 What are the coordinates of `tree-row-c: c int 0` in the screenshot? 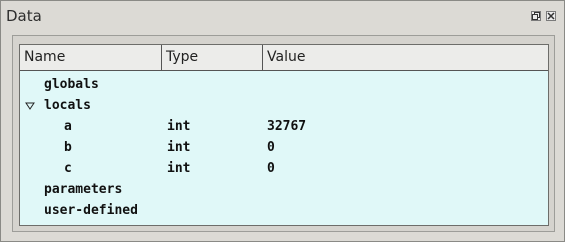 It's located at (284, 168).